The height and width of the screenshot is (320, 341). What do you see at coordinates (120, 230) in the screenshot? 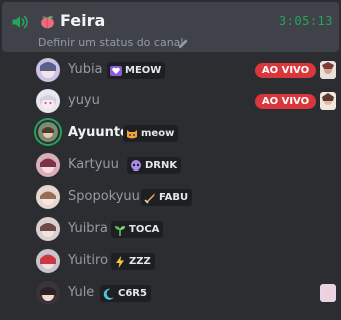
I see `sprout-icon` at bounding box center [120, 230].